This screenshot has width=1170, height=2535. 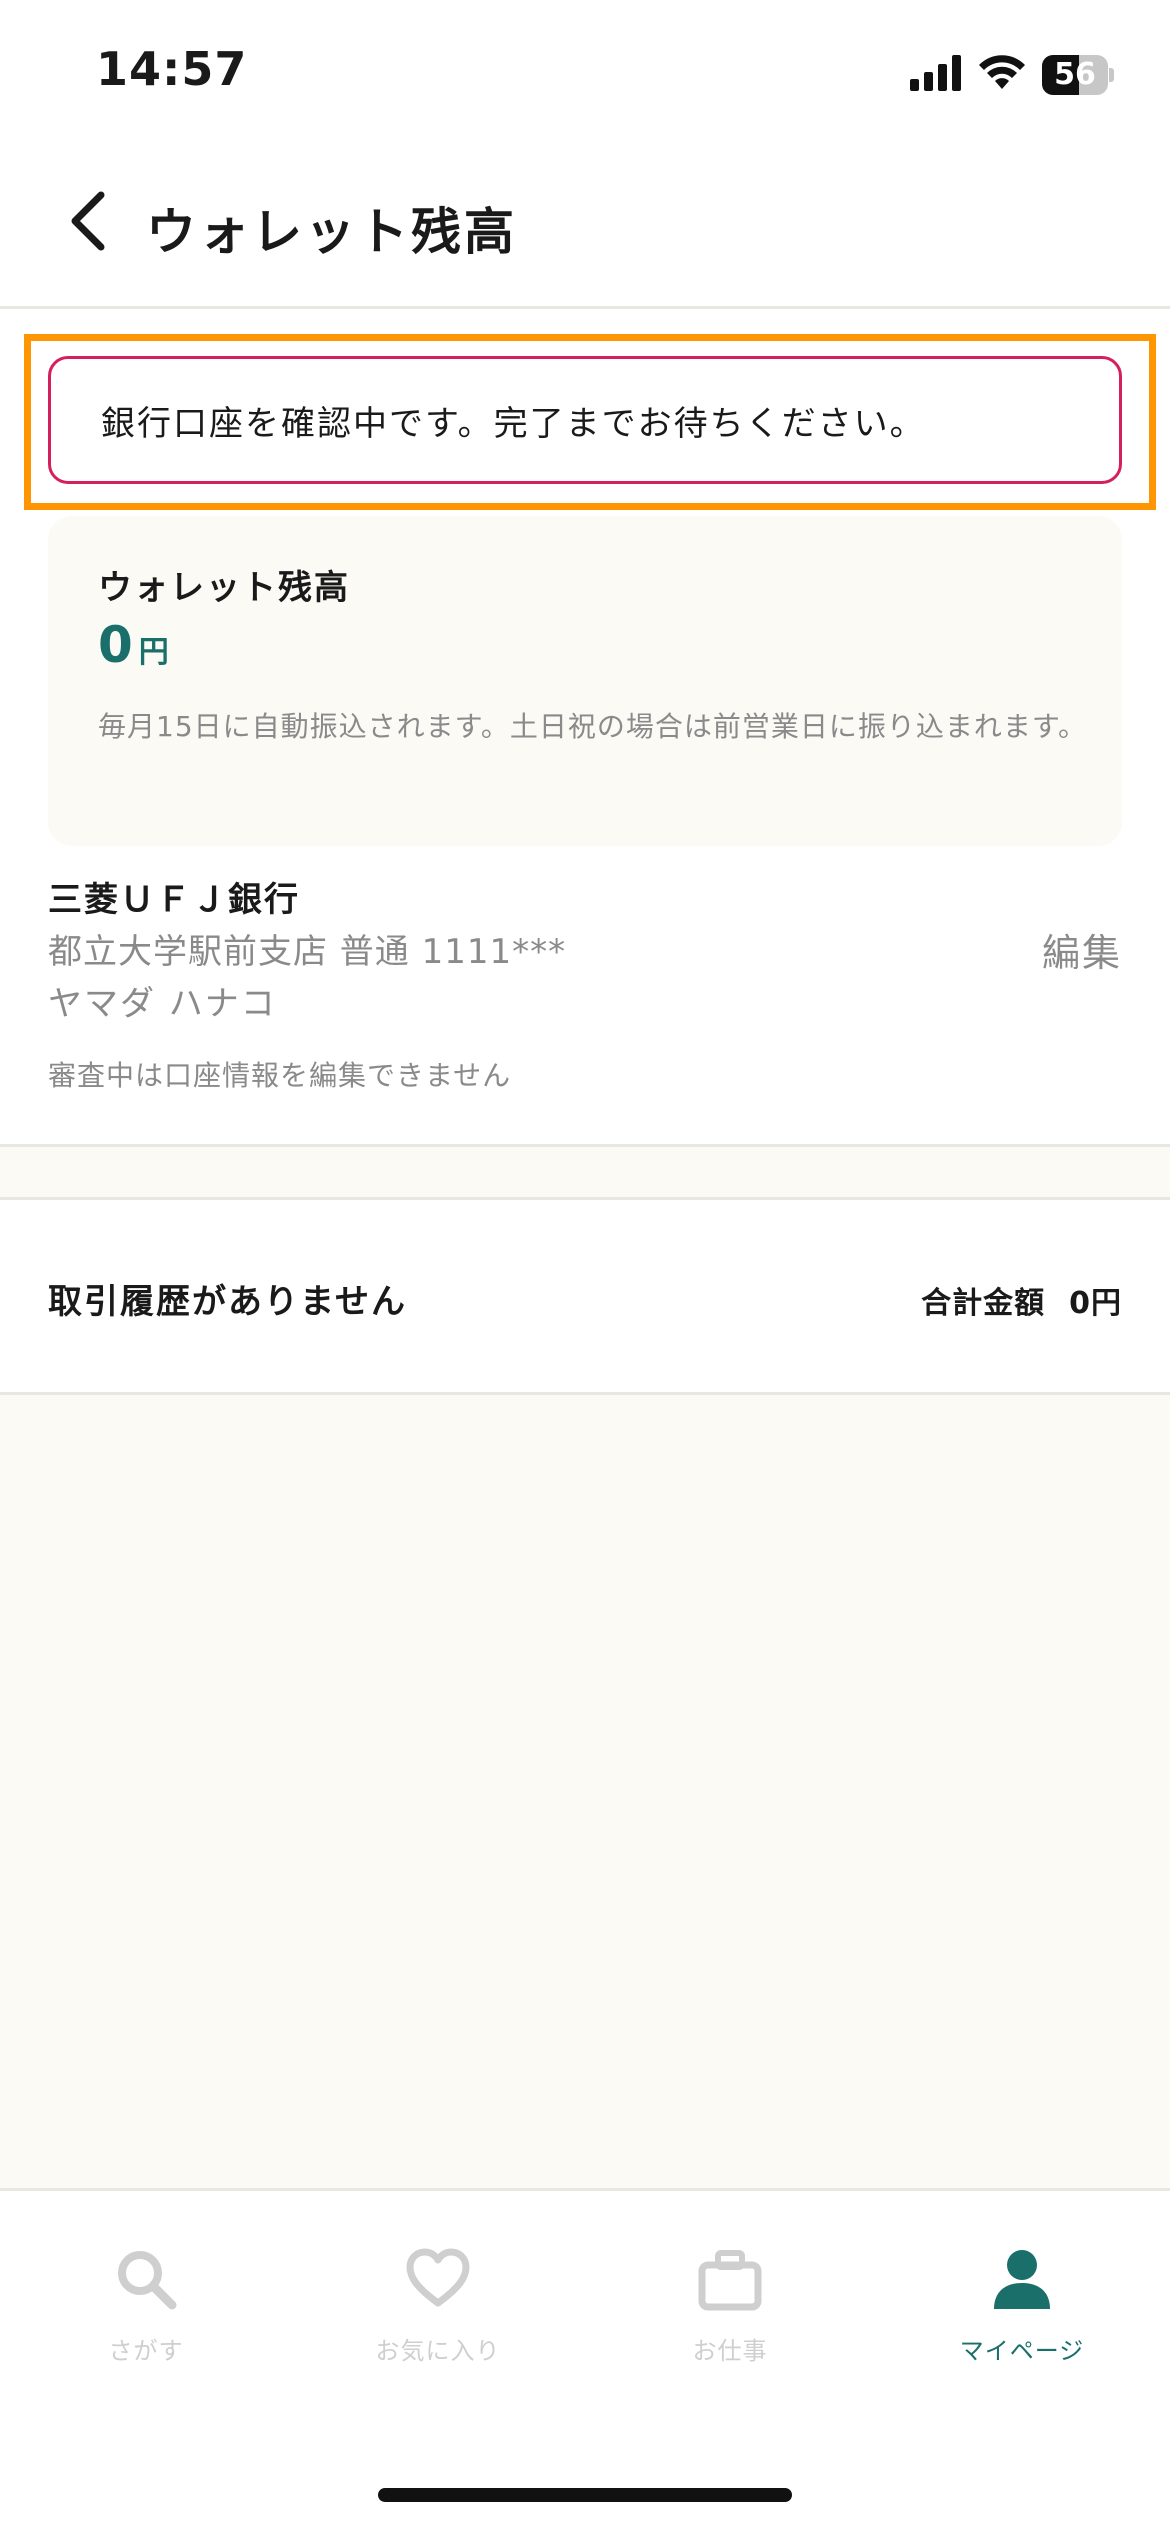 What do you see at coordinates (227, 1302) in the screenshot?
I see `history-empty-text: 取引履歴がありません` at bounding box center [227, 1302].